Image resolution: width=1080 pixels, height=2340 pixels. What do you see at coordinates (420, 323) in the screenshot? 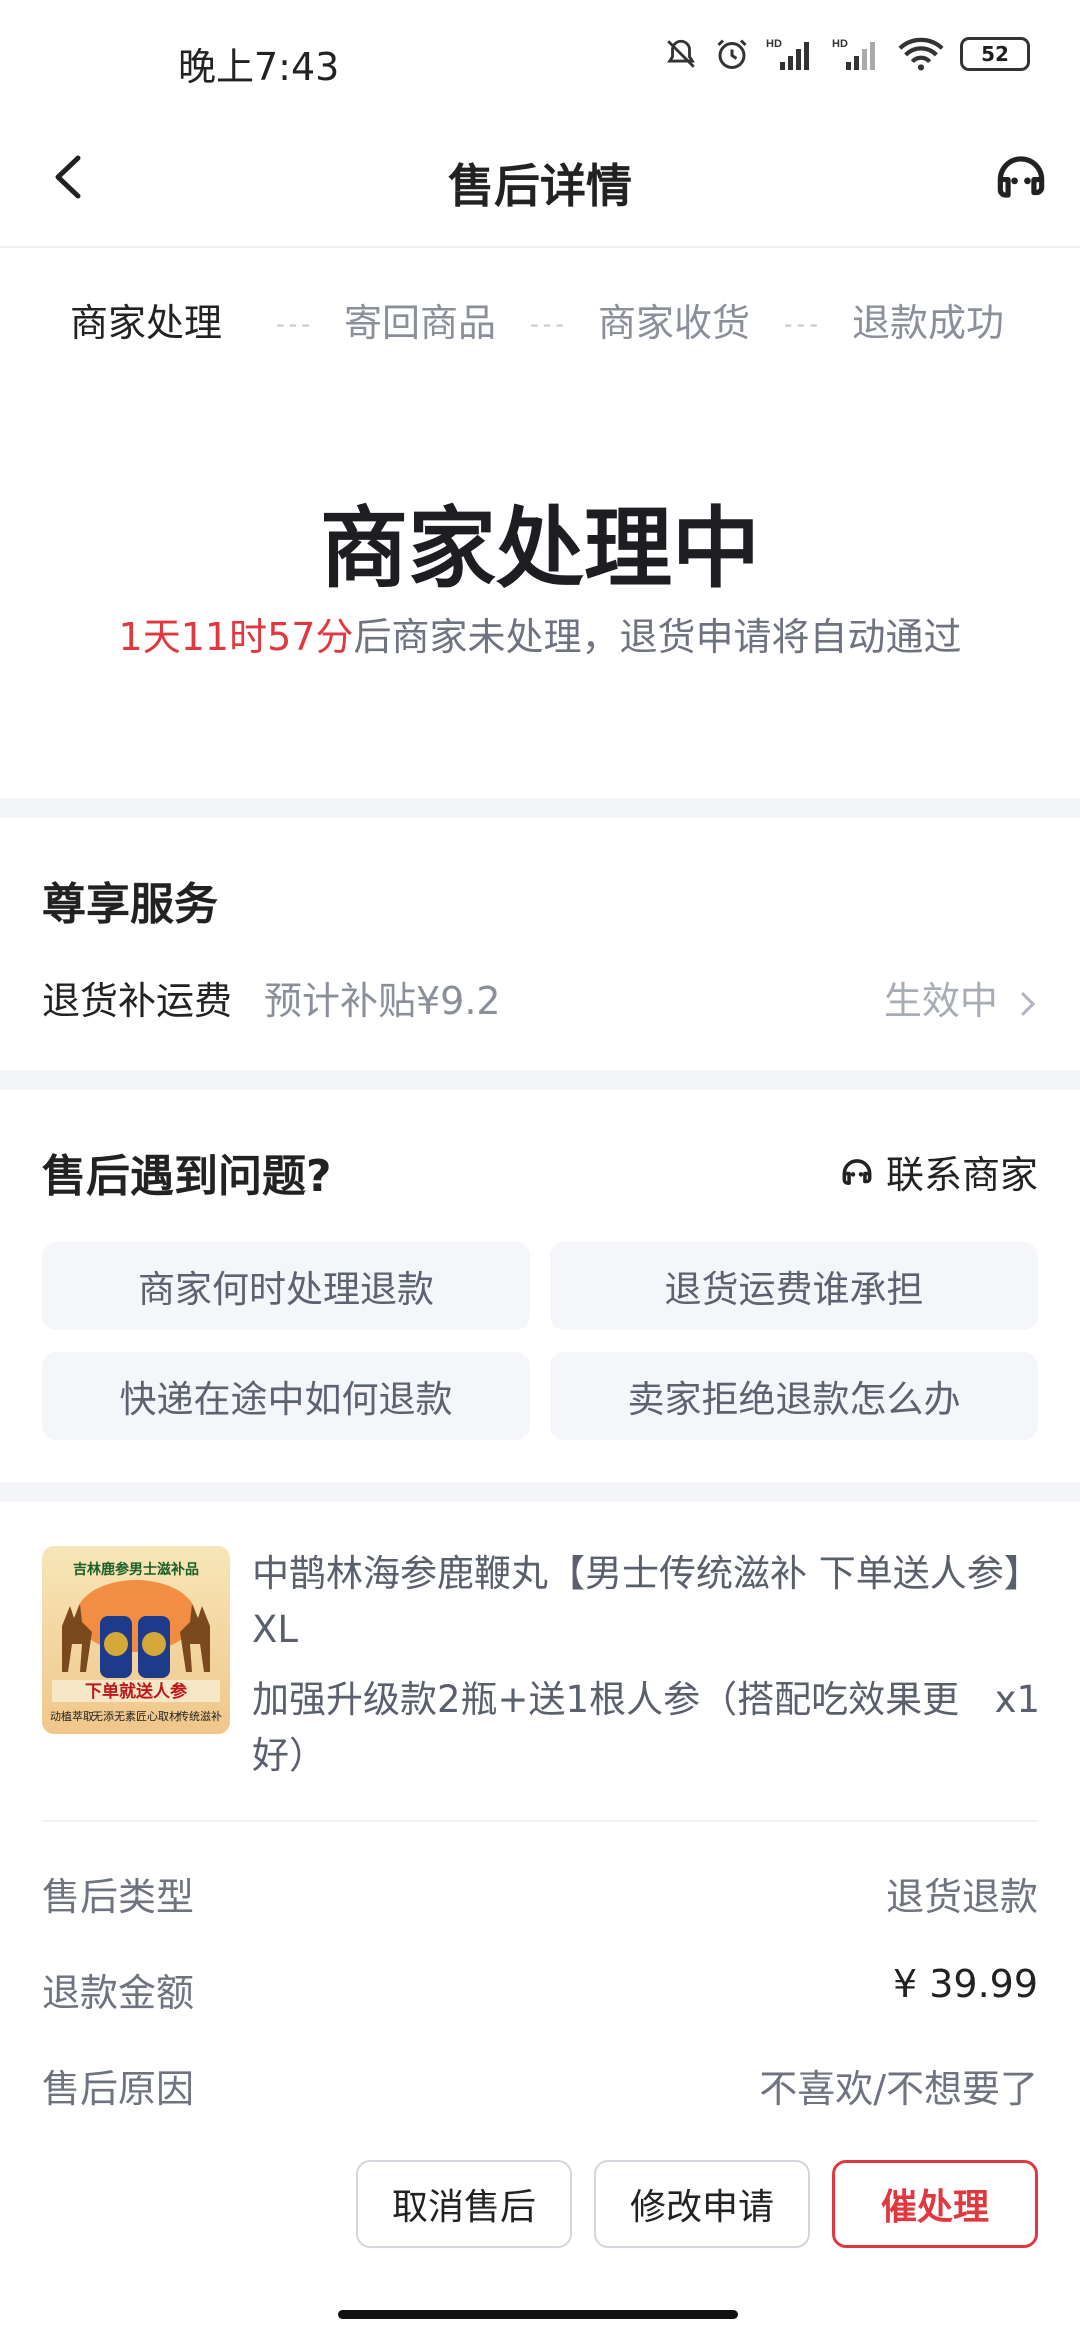
I see `step-return-goods: 寄回商品` at bounding box center [420, 323].